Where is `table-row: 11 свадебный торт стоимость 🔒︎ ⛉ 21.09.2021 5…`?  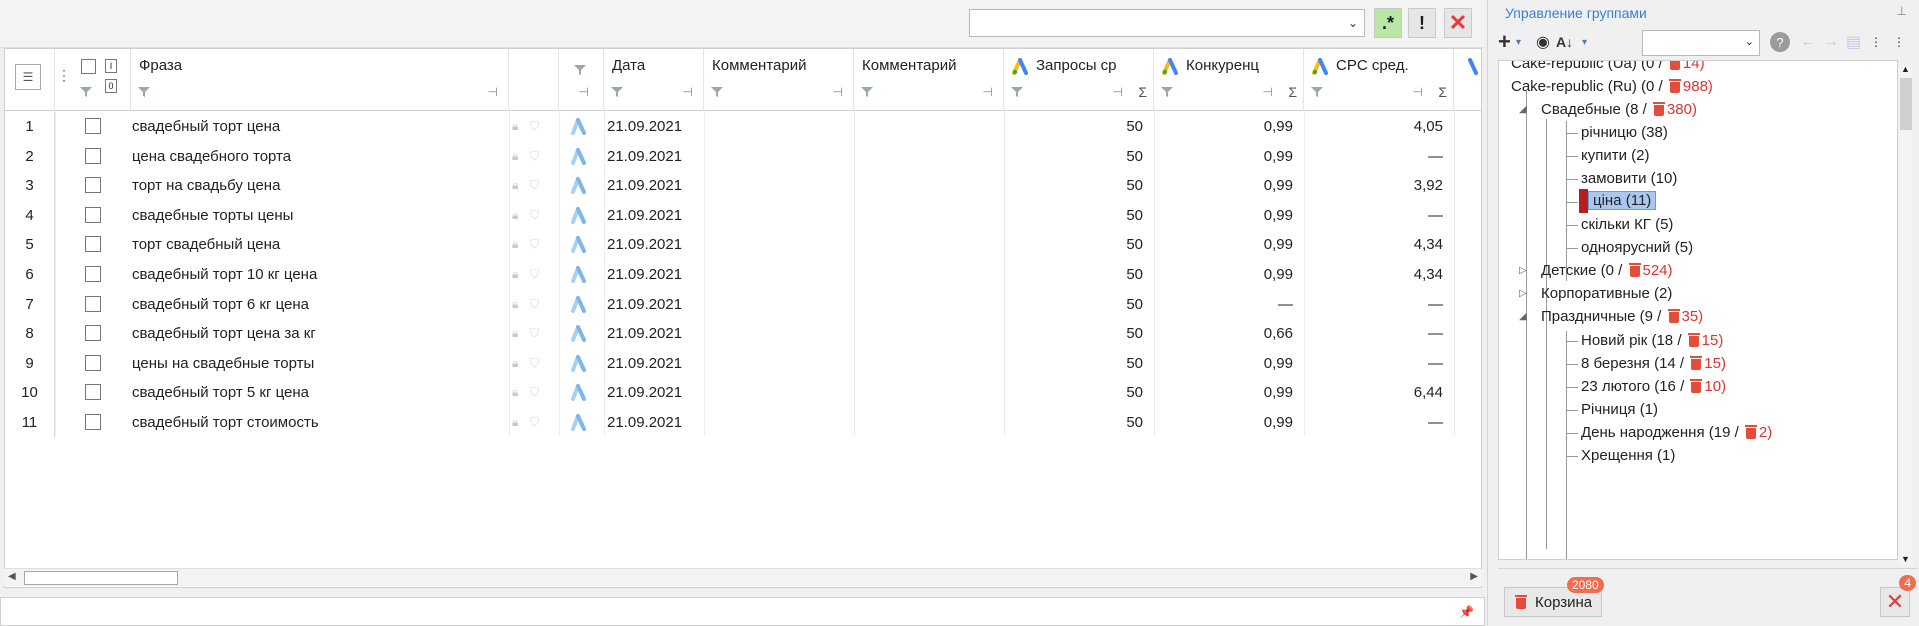 table-row: 11 свадебный торт стоимость 🔒︎ ⛉ 21.09.2021 5… is located at coordinates (743, 422).